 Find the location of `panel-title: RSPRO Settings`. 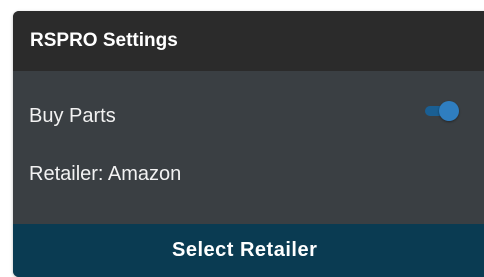

panel-title: RSPRO Settings is located at coordinates (104, 40).